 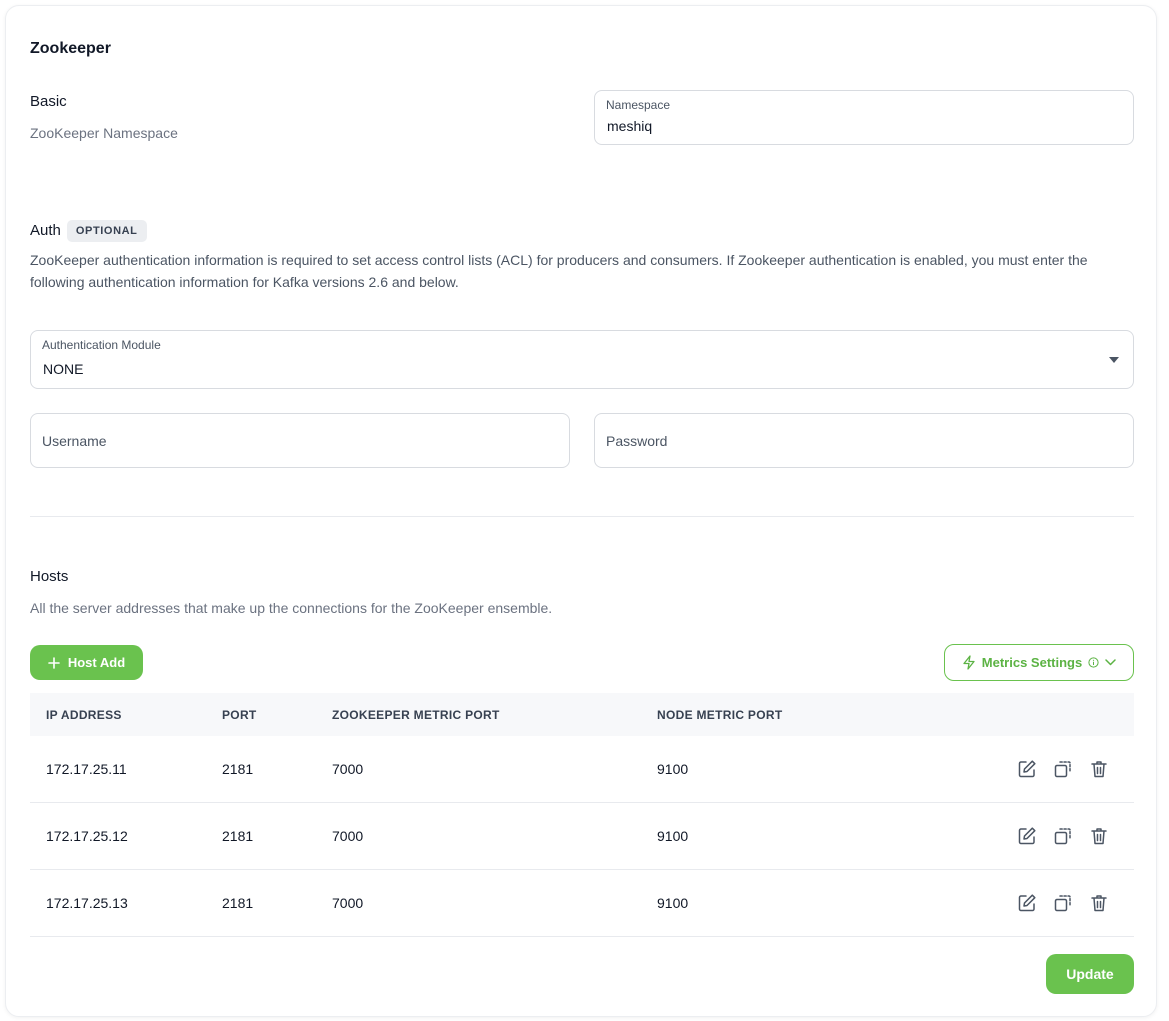 What do you see at coordinates (582, 836) in the screenshot?
I see `table-row: 172.17.25.12 2181 7000 9100` at bounding box center [582, 836].